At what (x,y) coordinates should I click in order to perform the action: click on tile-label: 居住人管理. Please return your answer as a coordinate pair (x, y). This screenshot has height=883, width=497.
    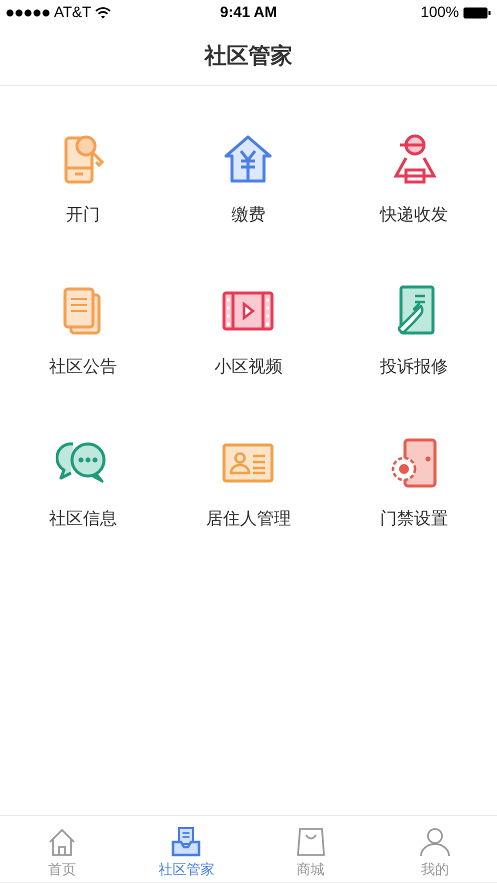
    Looking at the image, I should click on (248, 519).